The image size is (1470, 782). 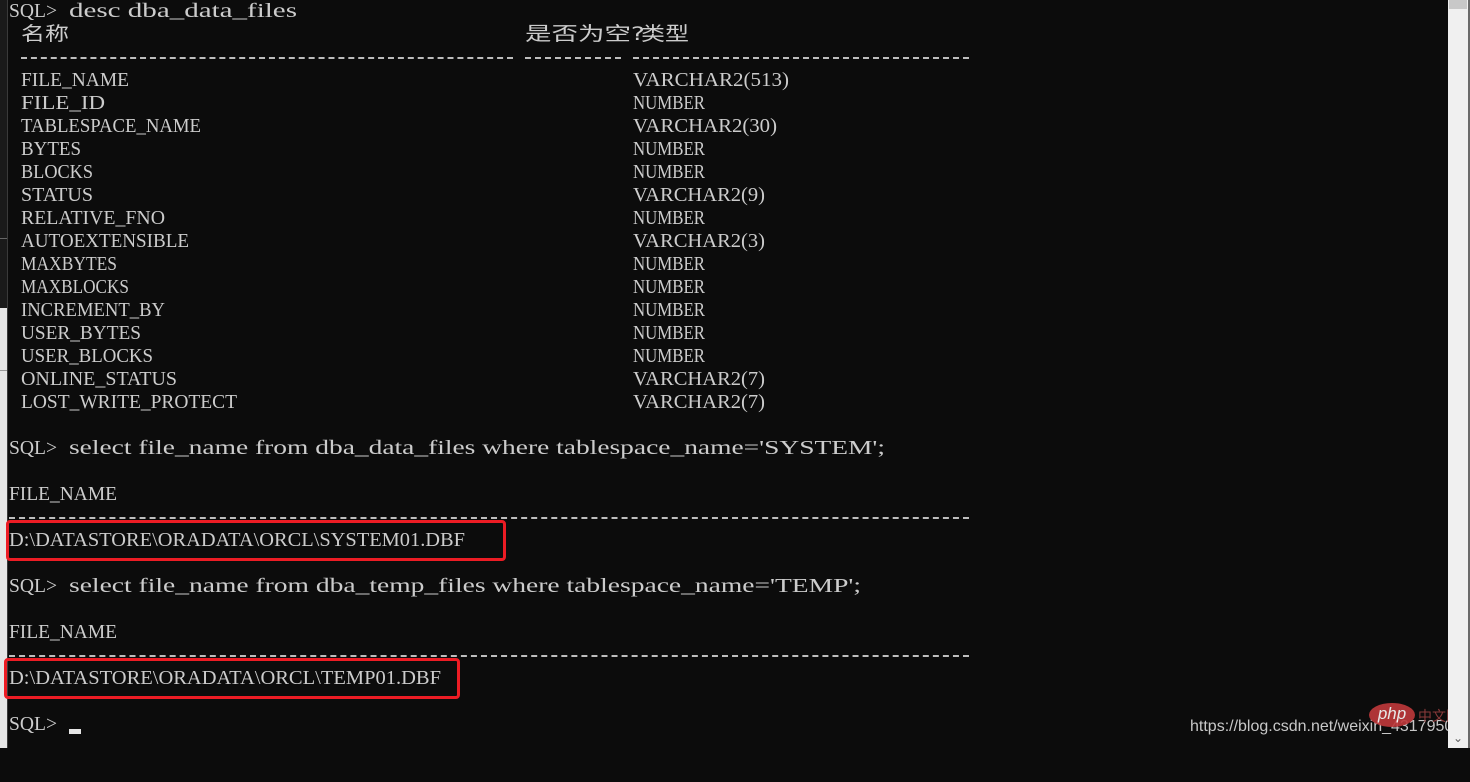 I want to click on column-name: USER_BYTES, so click(x=81, y=333).